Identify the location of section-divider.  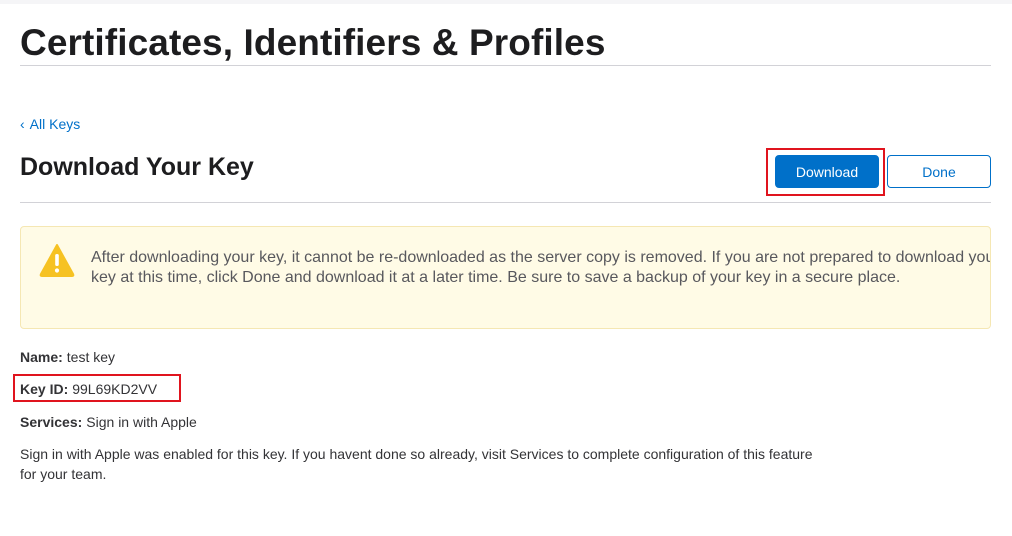
(505, 202).